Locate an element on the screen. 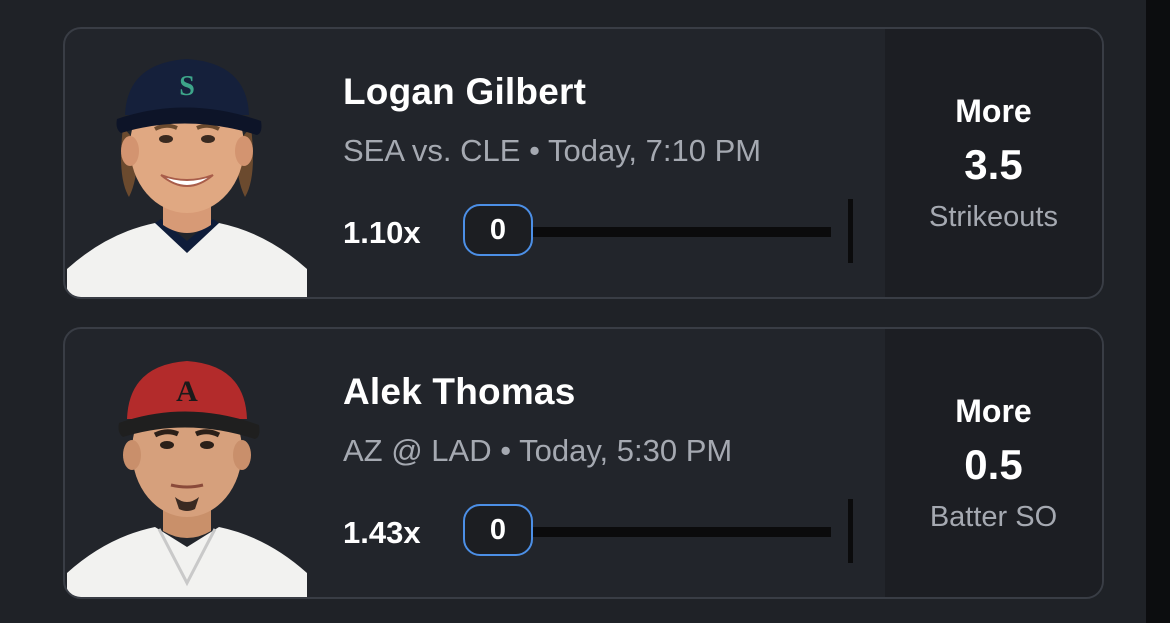 The height and width of the screenshot is (623, 1170). player-headshot: S is located at coordinates (187, 178).